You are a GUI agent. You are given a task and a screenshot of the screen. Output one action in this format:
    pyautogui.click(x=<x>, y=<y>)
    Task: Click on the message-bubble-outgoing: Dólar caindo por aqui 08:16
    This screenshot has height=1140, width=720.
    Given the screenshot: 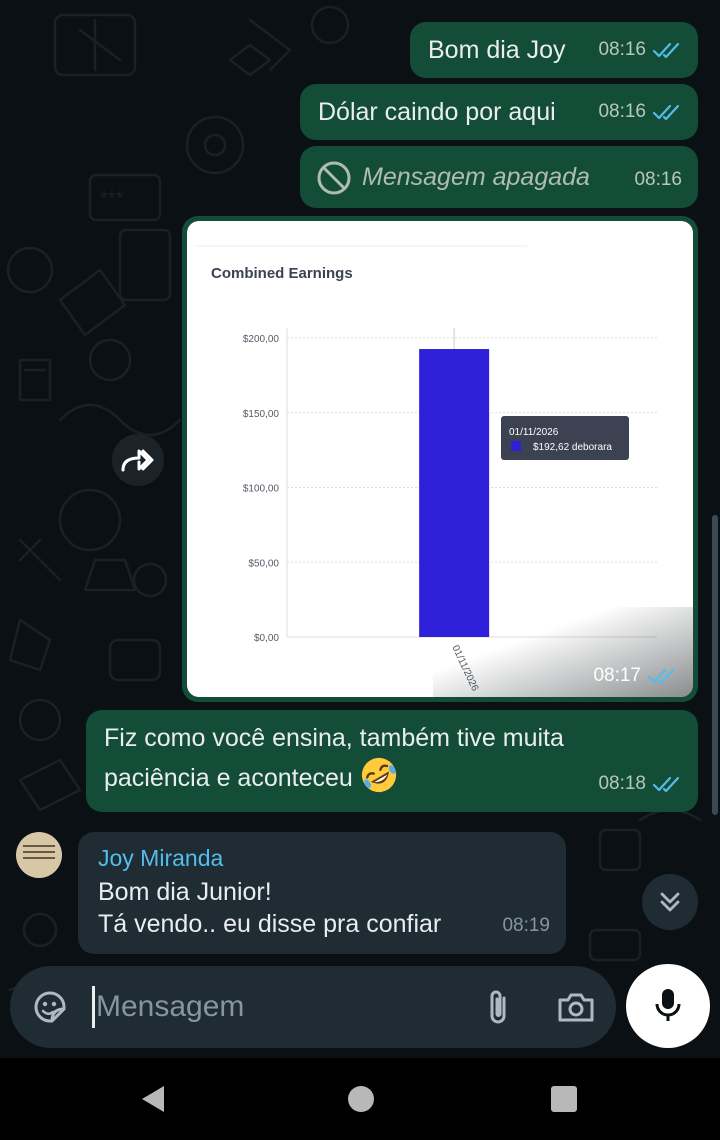 What is the action you would take?
    pyautogui.click(x=499, y=112)
    